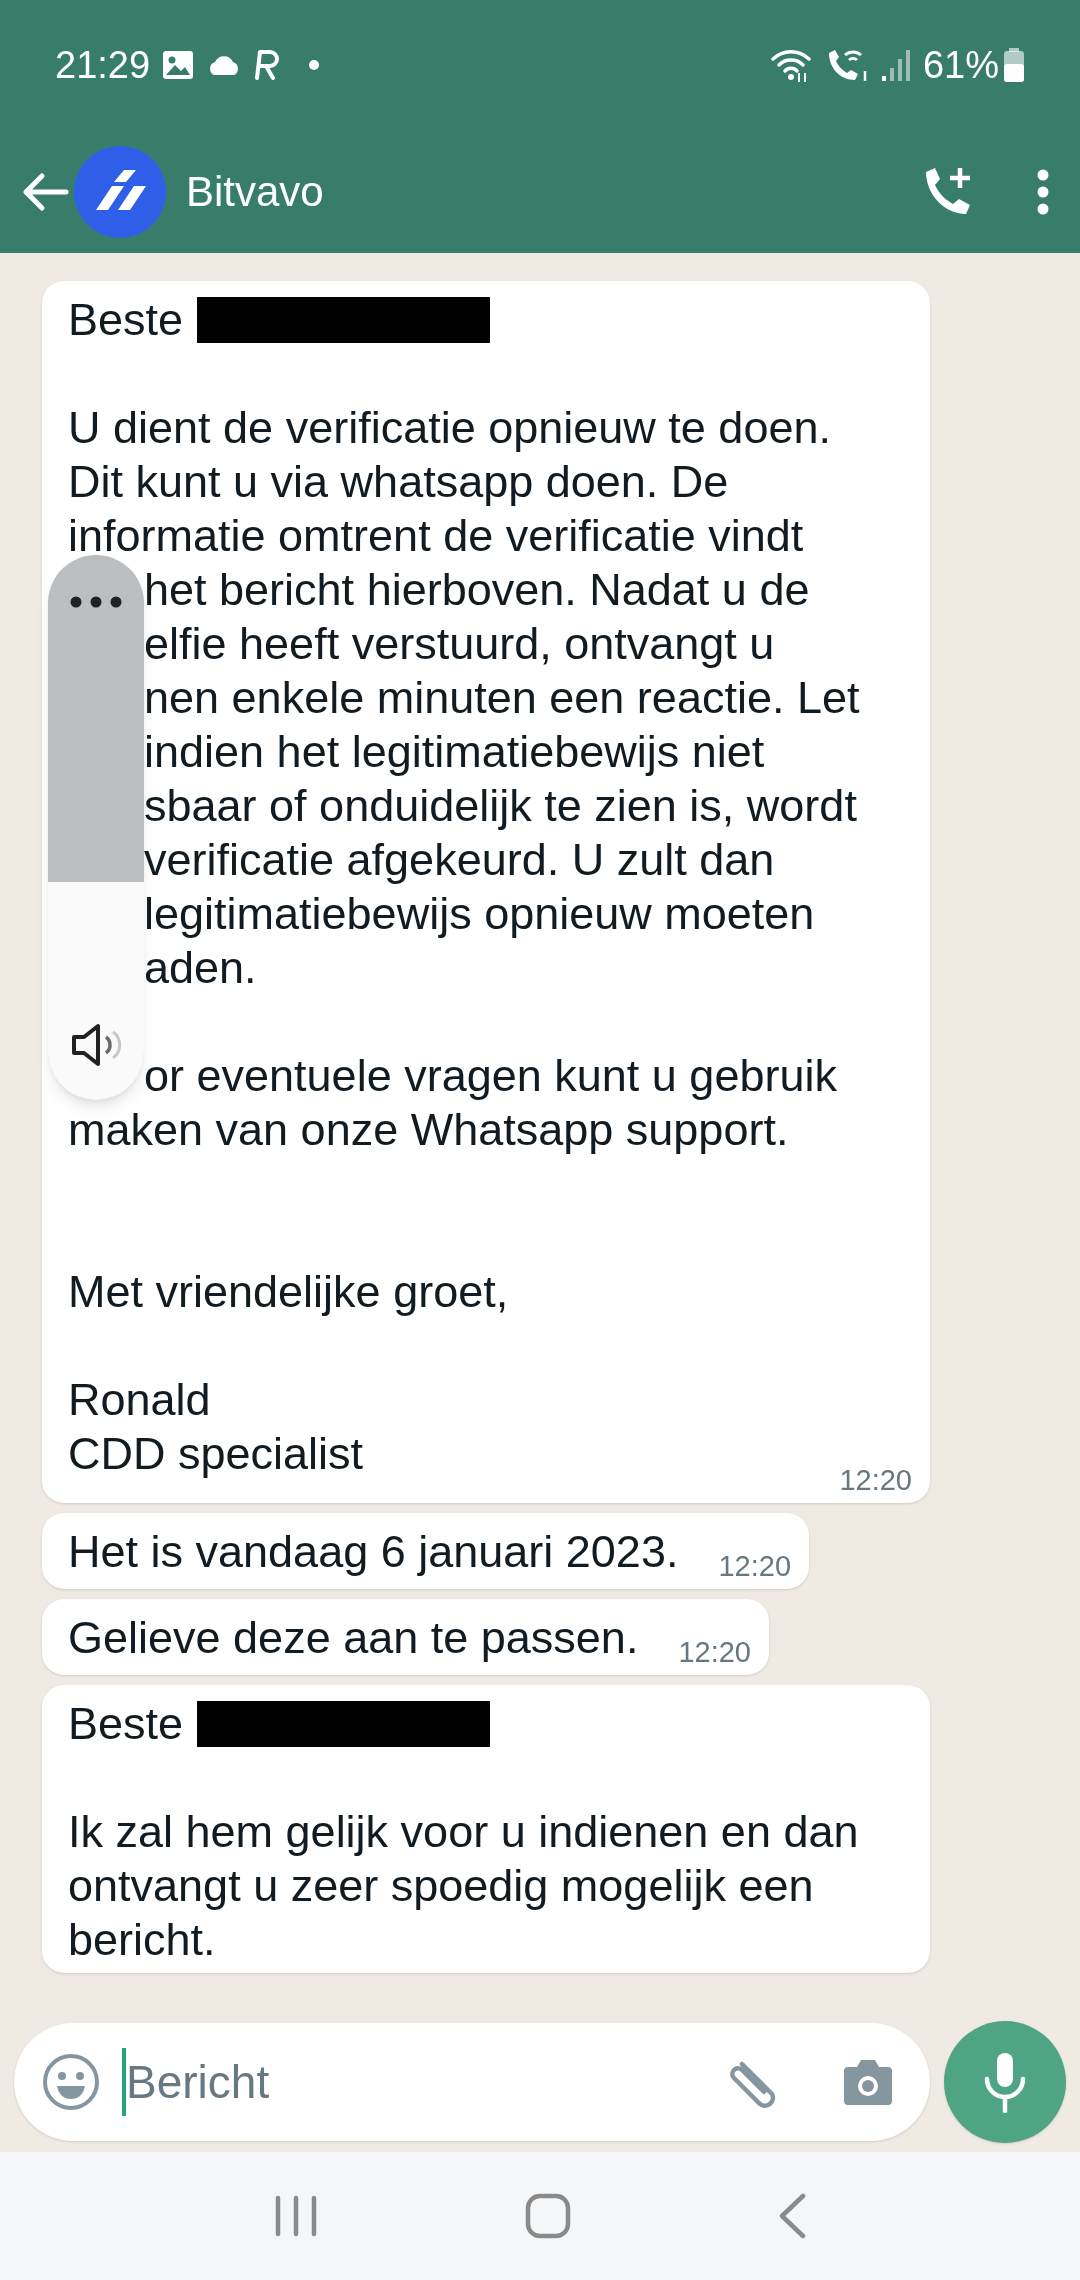  Describe the element at coordinates (426, 2082) in the screenshot. I see `message-input: Bericht` at that location.